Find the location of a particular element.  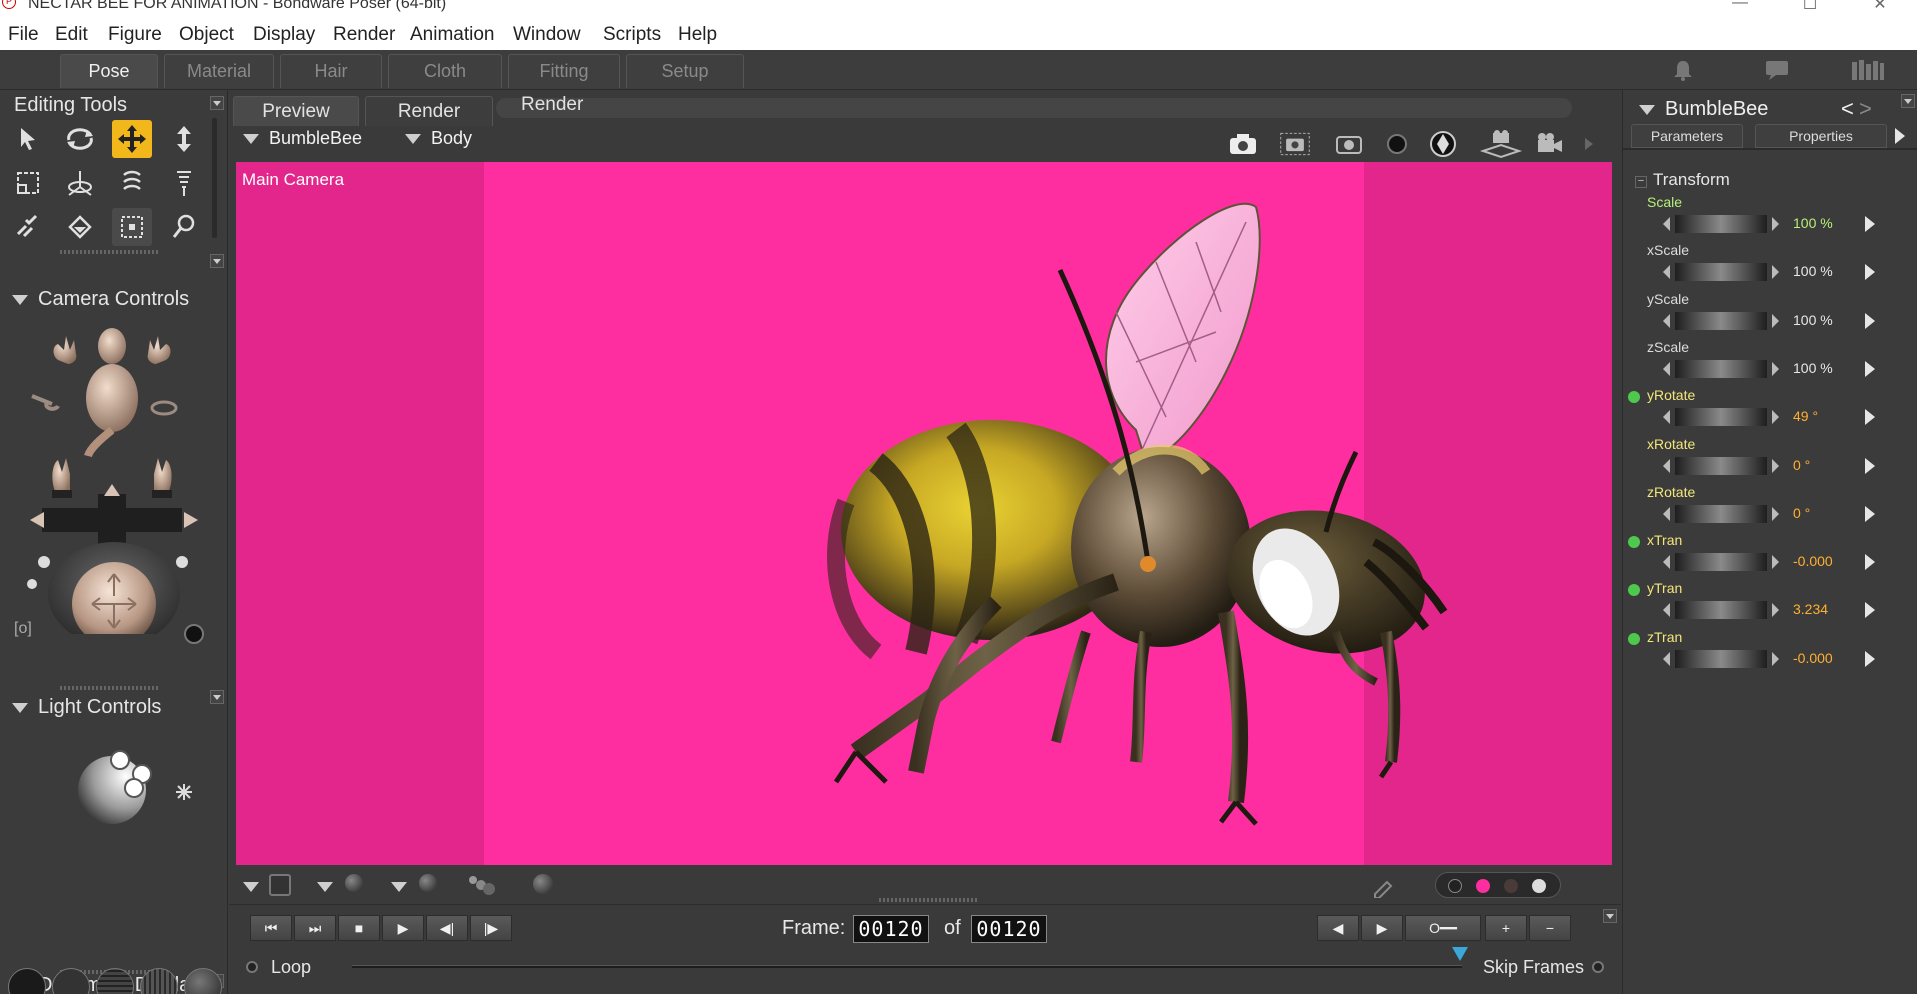

menu-file: File is located at coordinates (23, 35).